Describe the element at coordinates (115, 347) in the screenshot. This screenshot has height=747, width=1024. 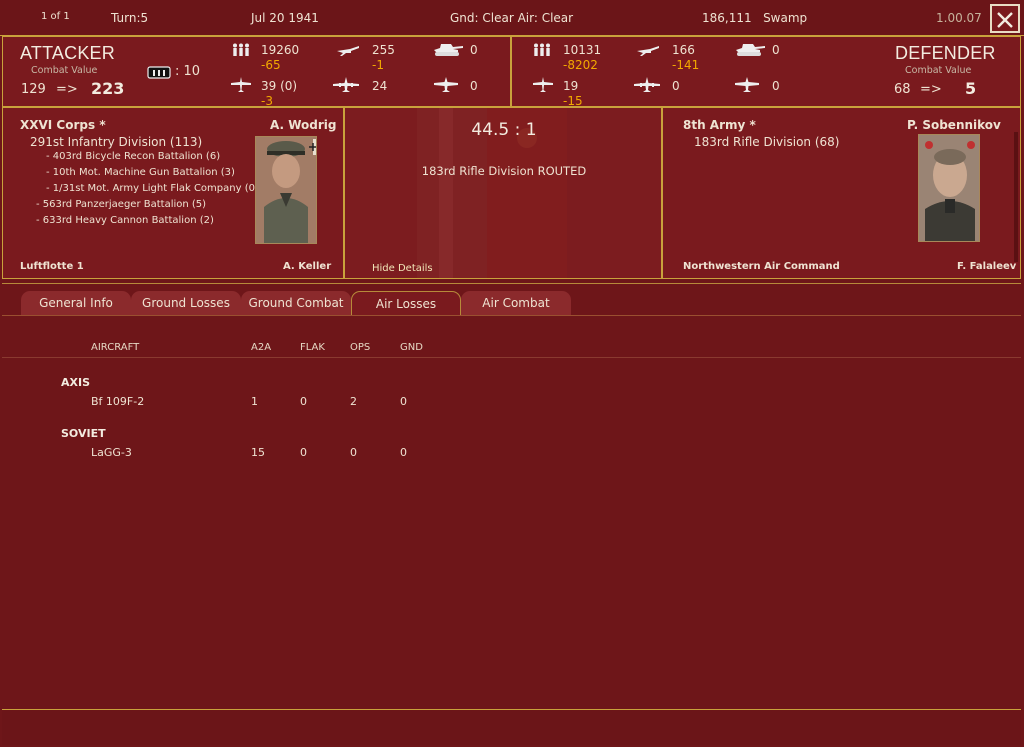
I see `col-aircraft: AIRCRAFT` at that location.